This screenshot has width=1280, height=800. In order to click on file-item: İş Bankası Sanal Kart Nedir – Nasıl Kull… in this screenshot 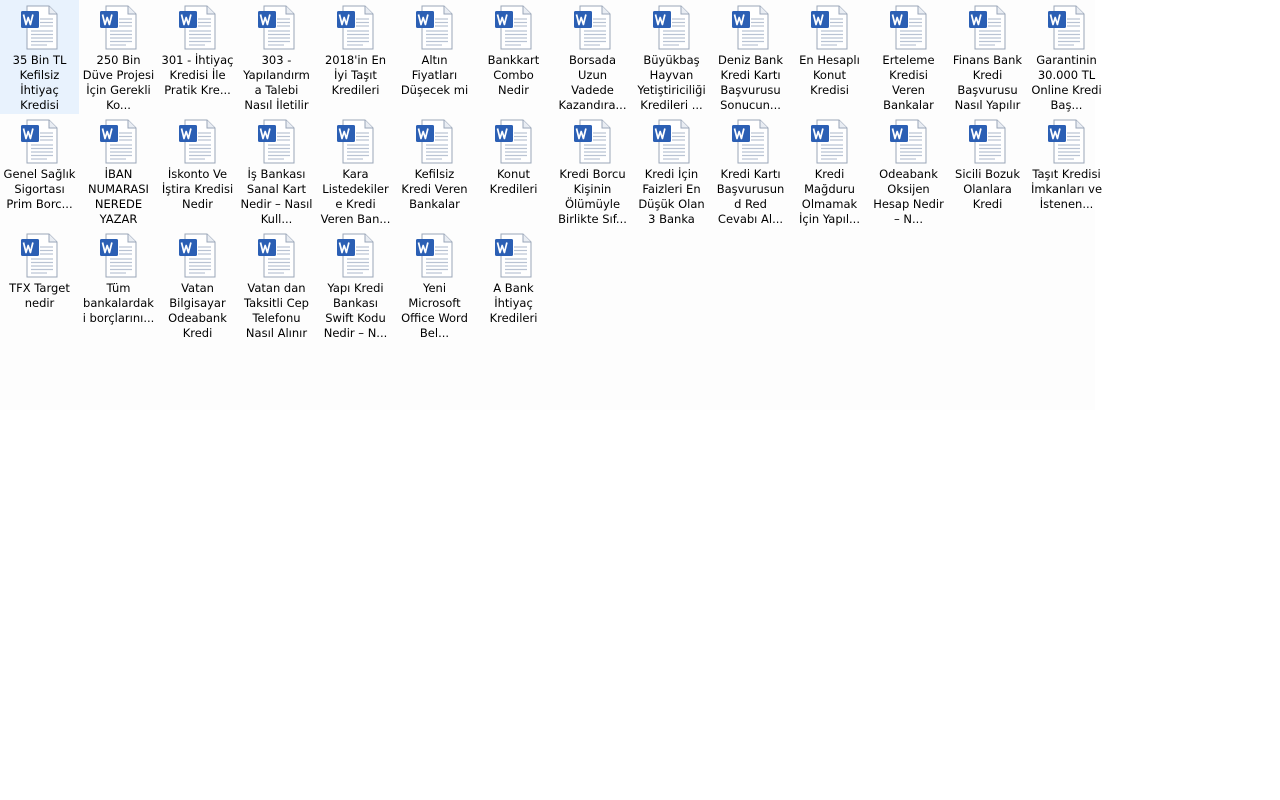, I will do `click(276, 171)`.